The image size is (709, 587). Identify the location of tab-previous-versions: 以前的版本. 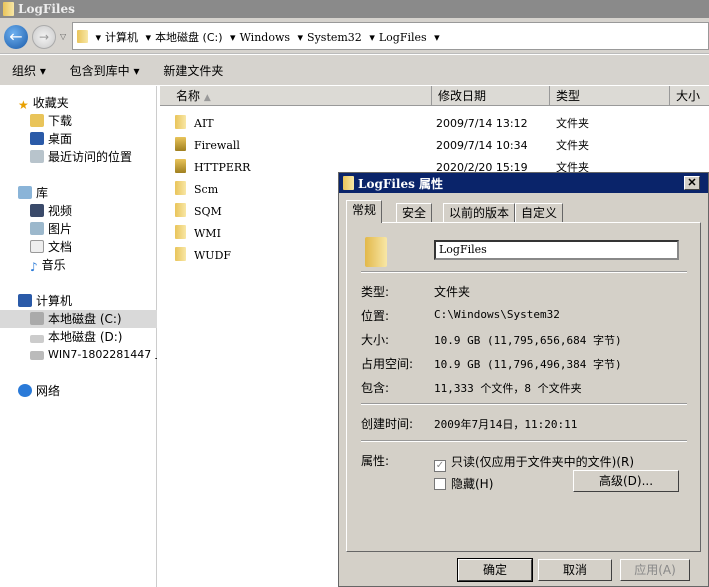
(479, 212).